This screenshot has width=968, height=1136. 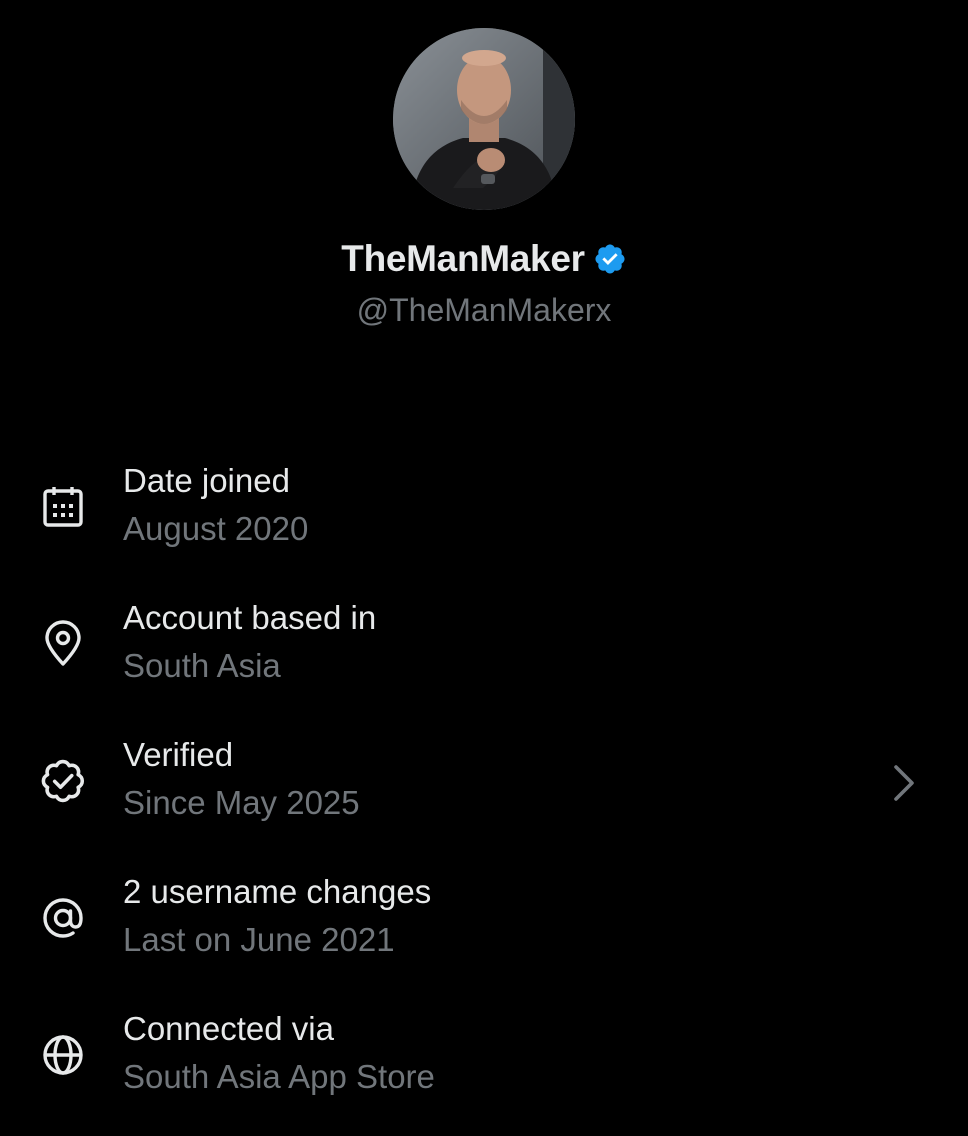 What do you see at coordinates (63, 781) in the screenshot?
I see `verified-badge-icon` at bounding box center [63, 781].